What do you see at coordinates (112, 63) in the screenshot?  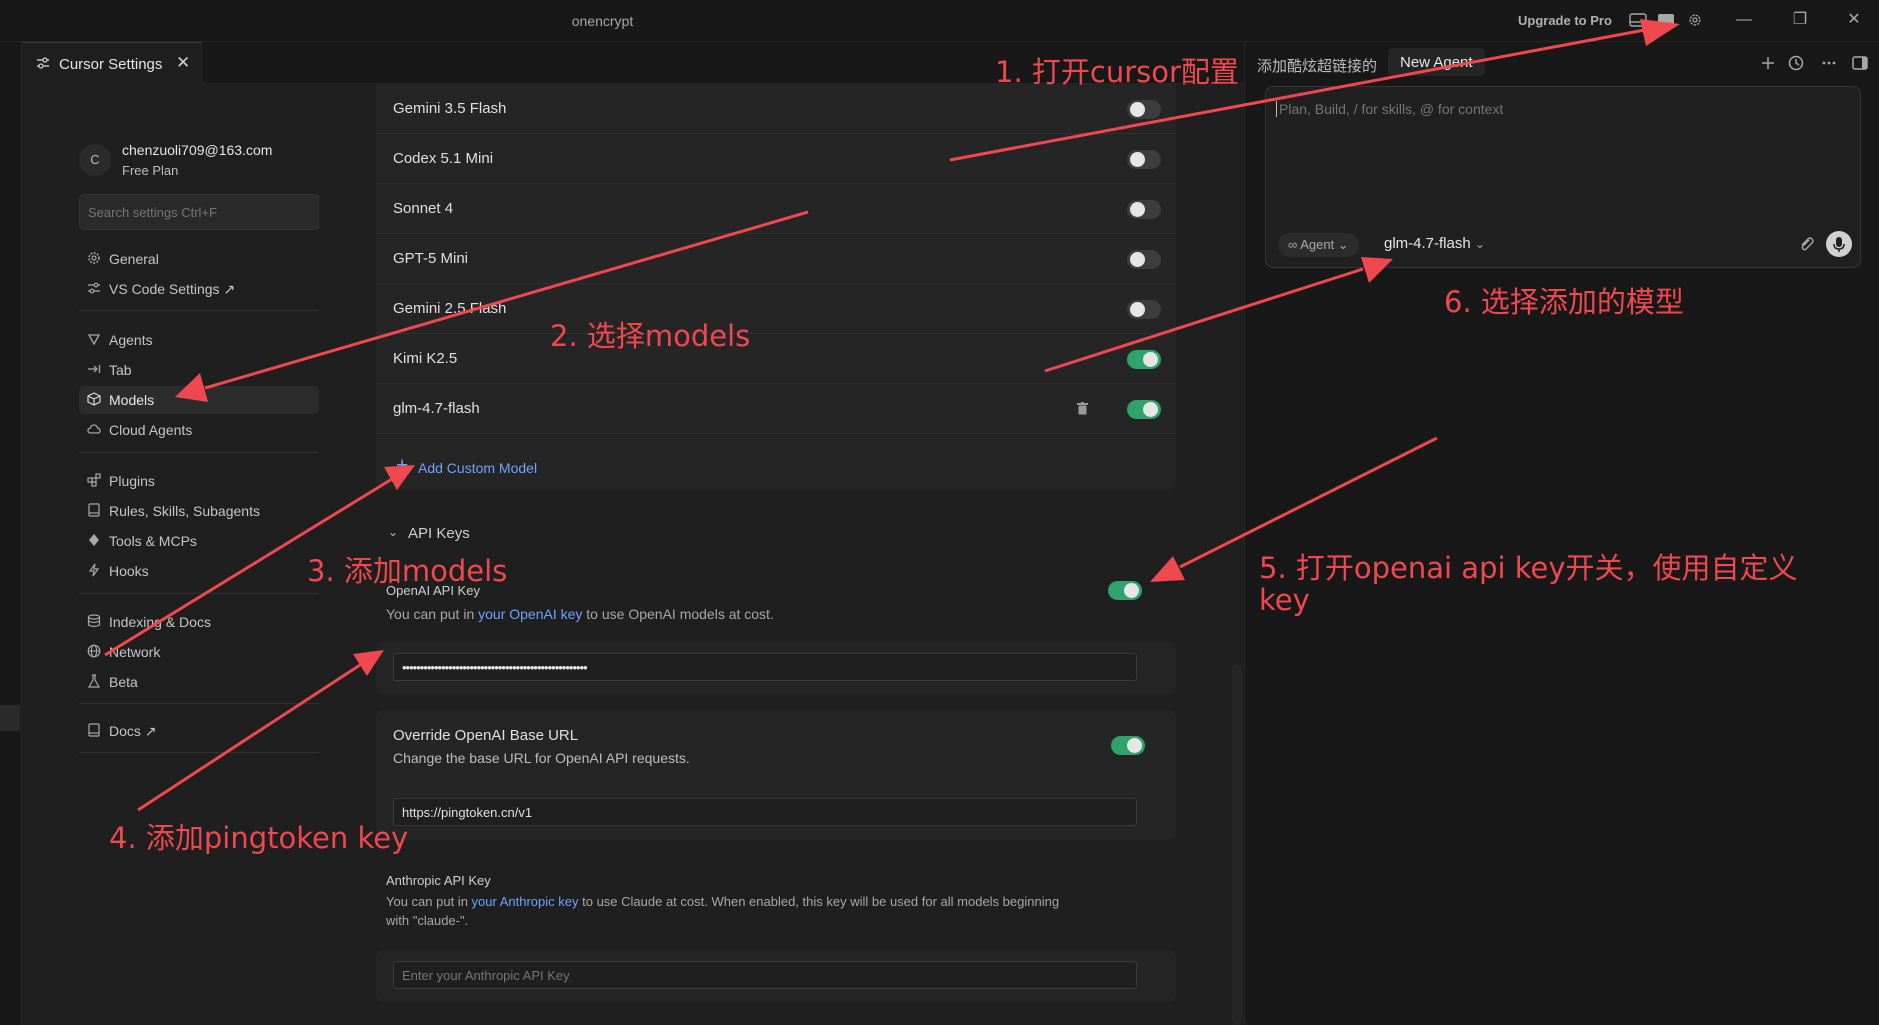 I see `tab-cursor-settings: Cursor Settings ✕` at bounding box center [112, 63].